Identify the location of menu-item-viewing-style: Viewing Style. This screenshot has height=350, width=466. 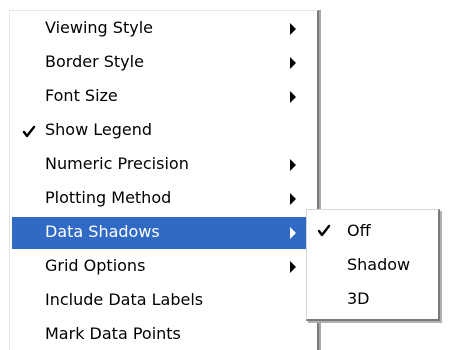
(164, 29).